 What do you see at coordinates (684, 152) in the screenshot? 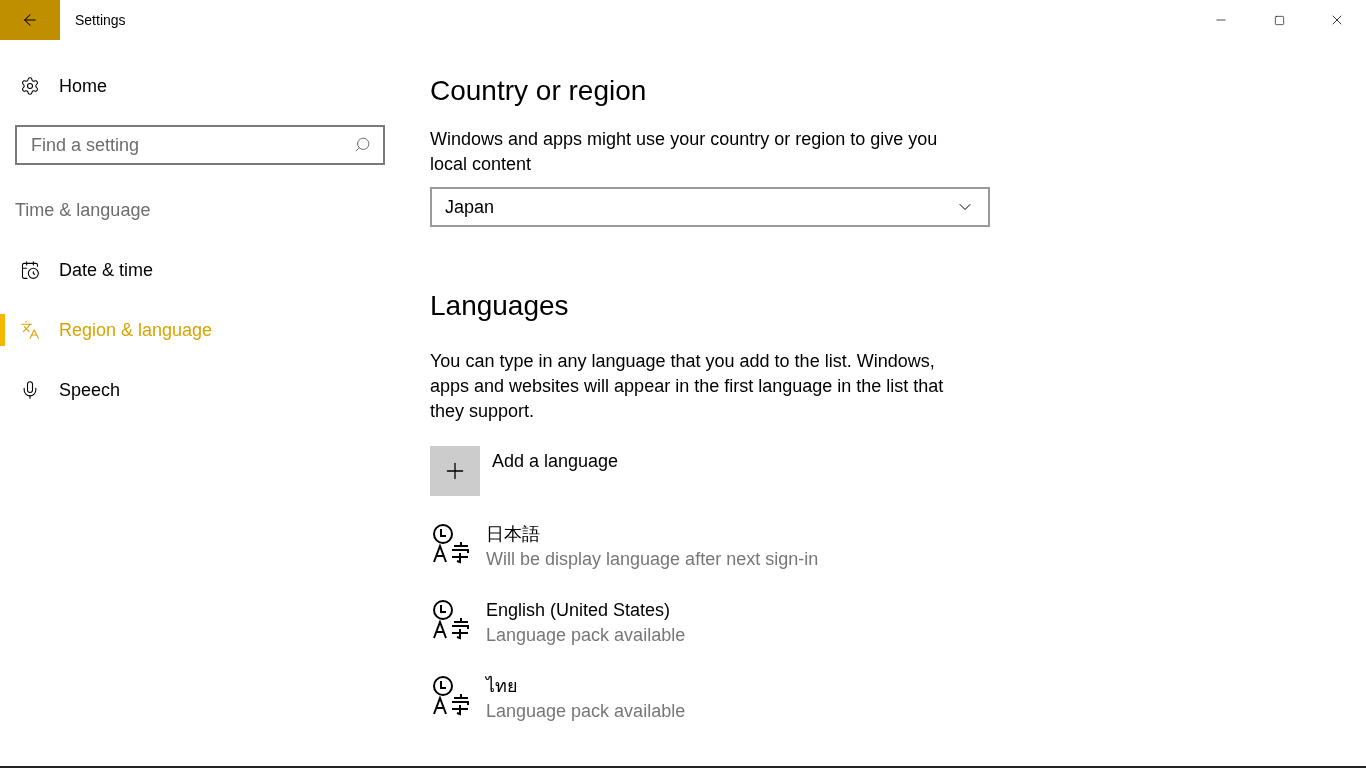
I see `description-text: Windows and apps might use your country or region to give you local content` at bounding box center [684, 152].